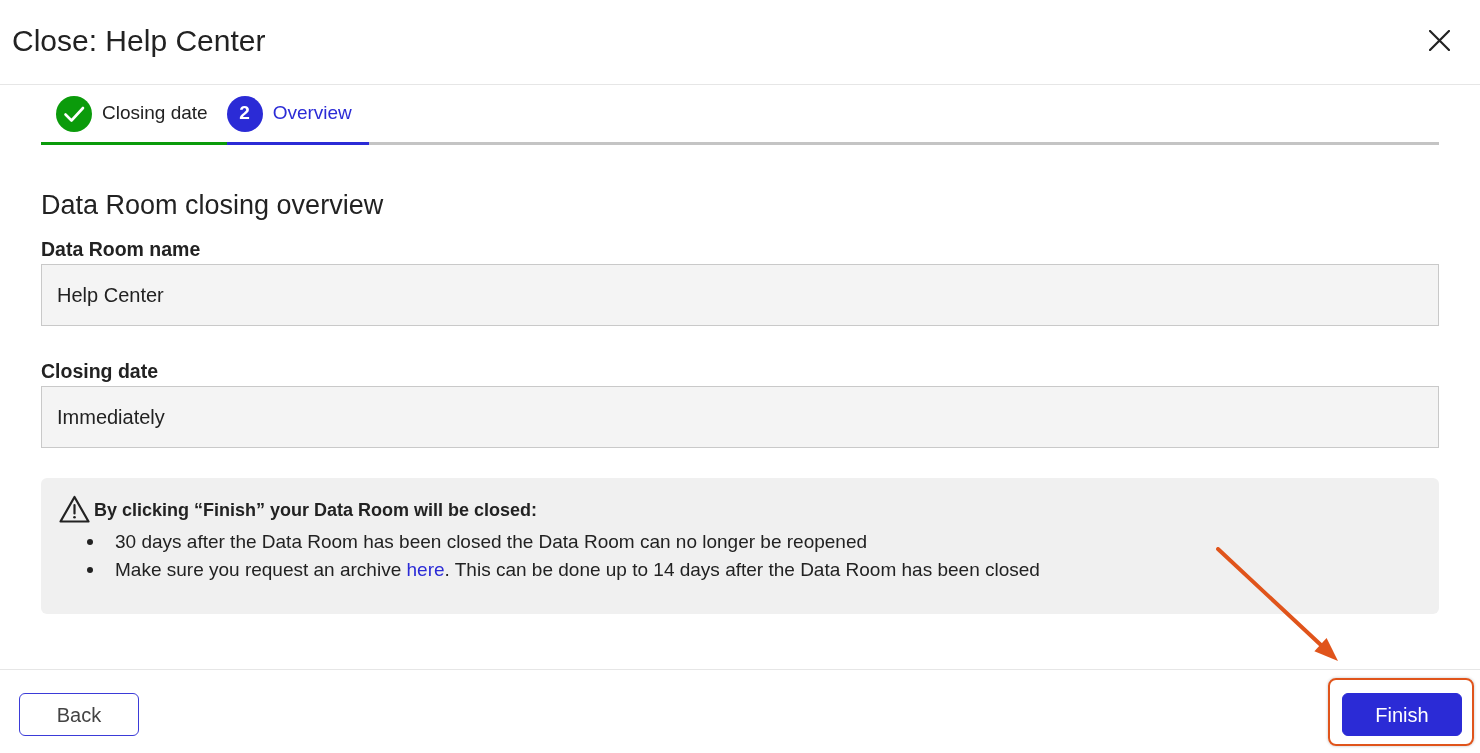 The image size is (1480, 753). I want to click on check-icon, so click(74, 113).